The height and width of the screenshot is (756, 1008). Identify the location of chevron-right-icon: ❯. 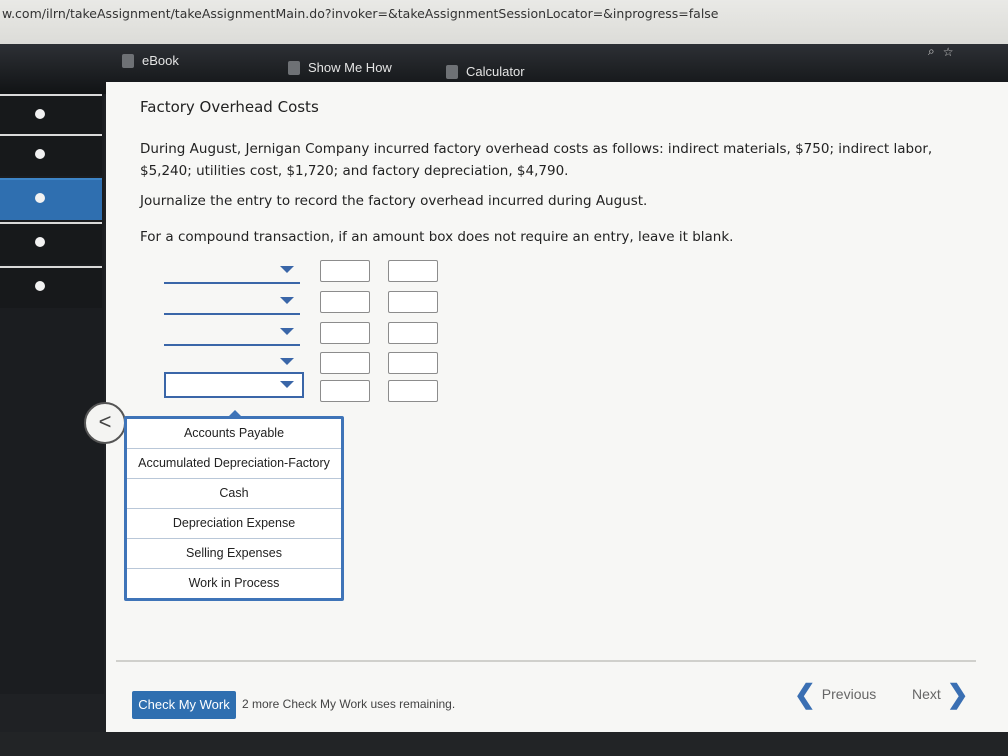
(957, 694).